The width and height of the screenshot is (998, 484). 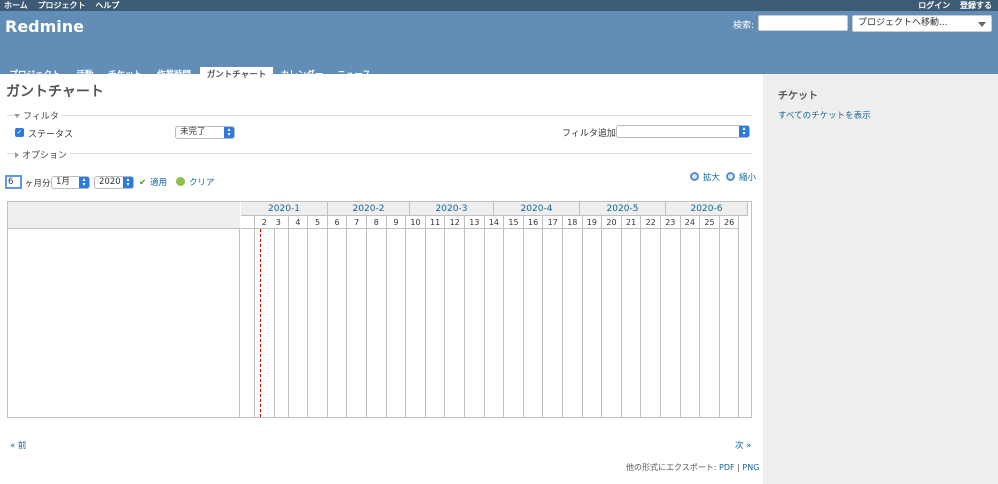 I want to click on zoom-out-button: 縮小, so click(x=741, y=177).